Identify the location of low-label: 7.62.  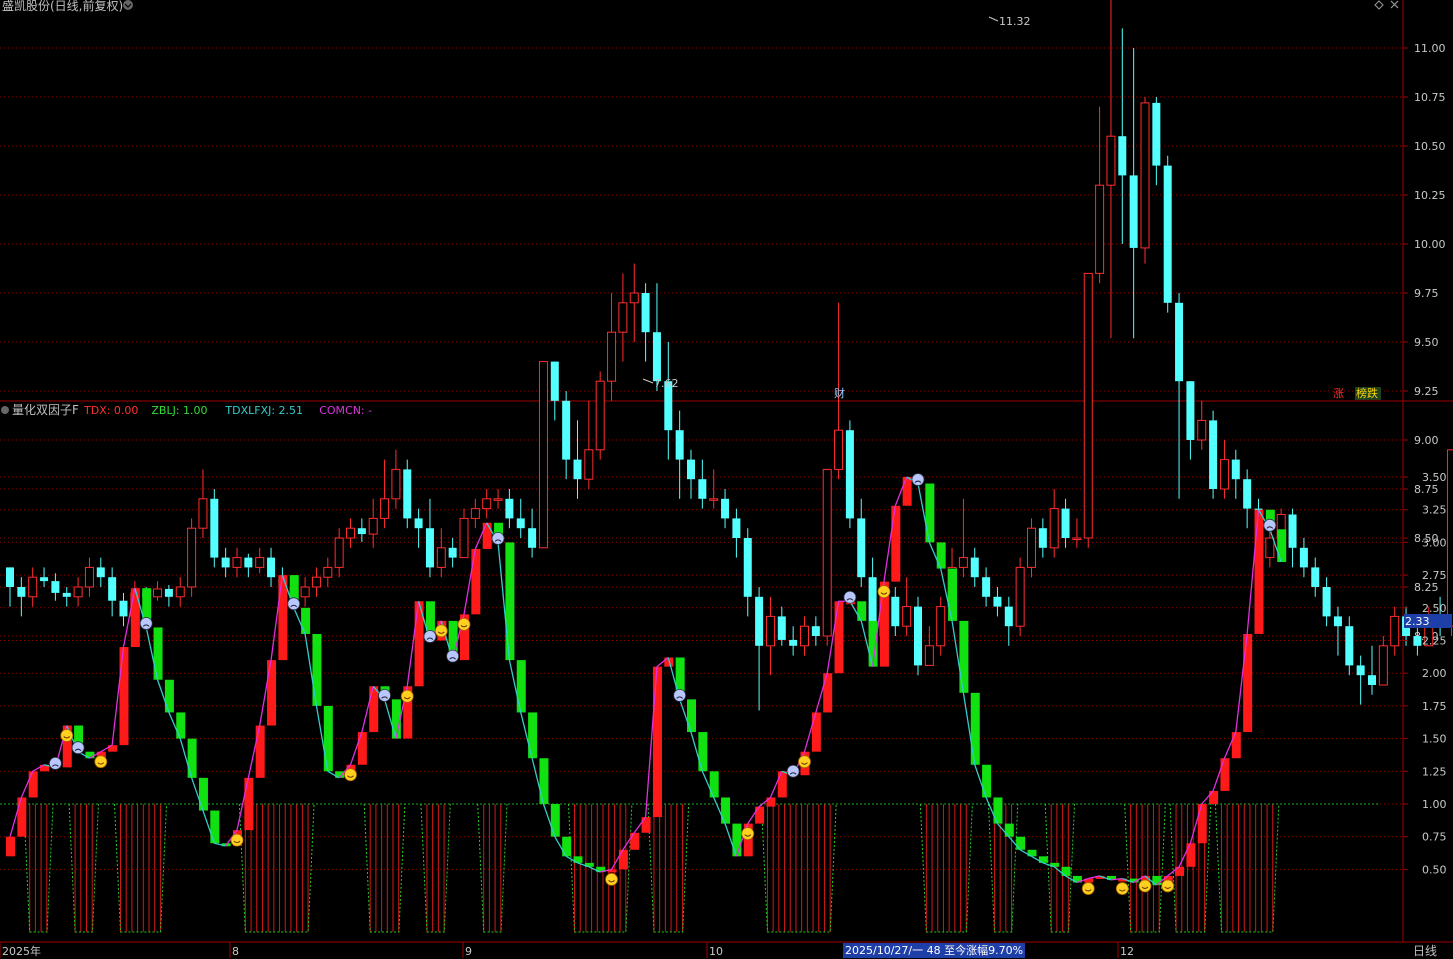
(666, 383).